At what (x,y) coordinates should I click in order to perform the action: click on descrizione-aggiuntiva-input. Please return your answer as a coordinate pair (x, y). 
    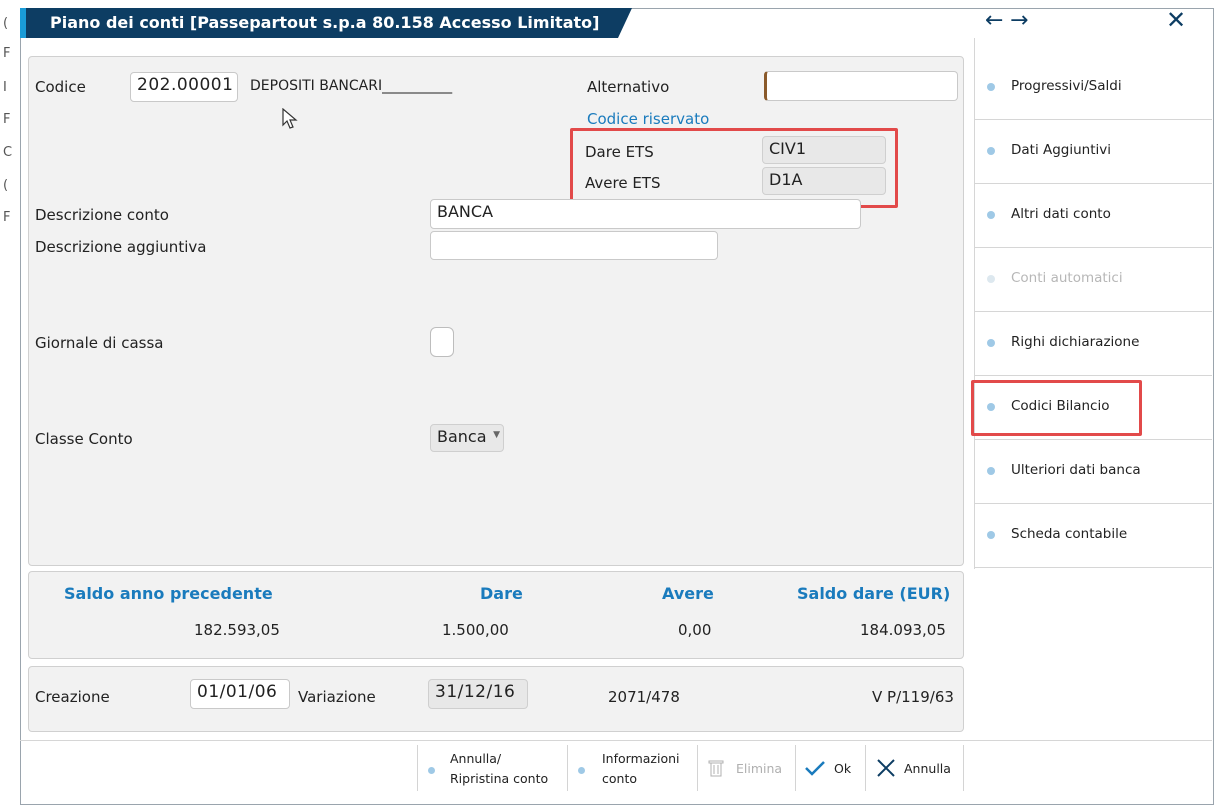
    Looking at the image, I should click on (574, 245).